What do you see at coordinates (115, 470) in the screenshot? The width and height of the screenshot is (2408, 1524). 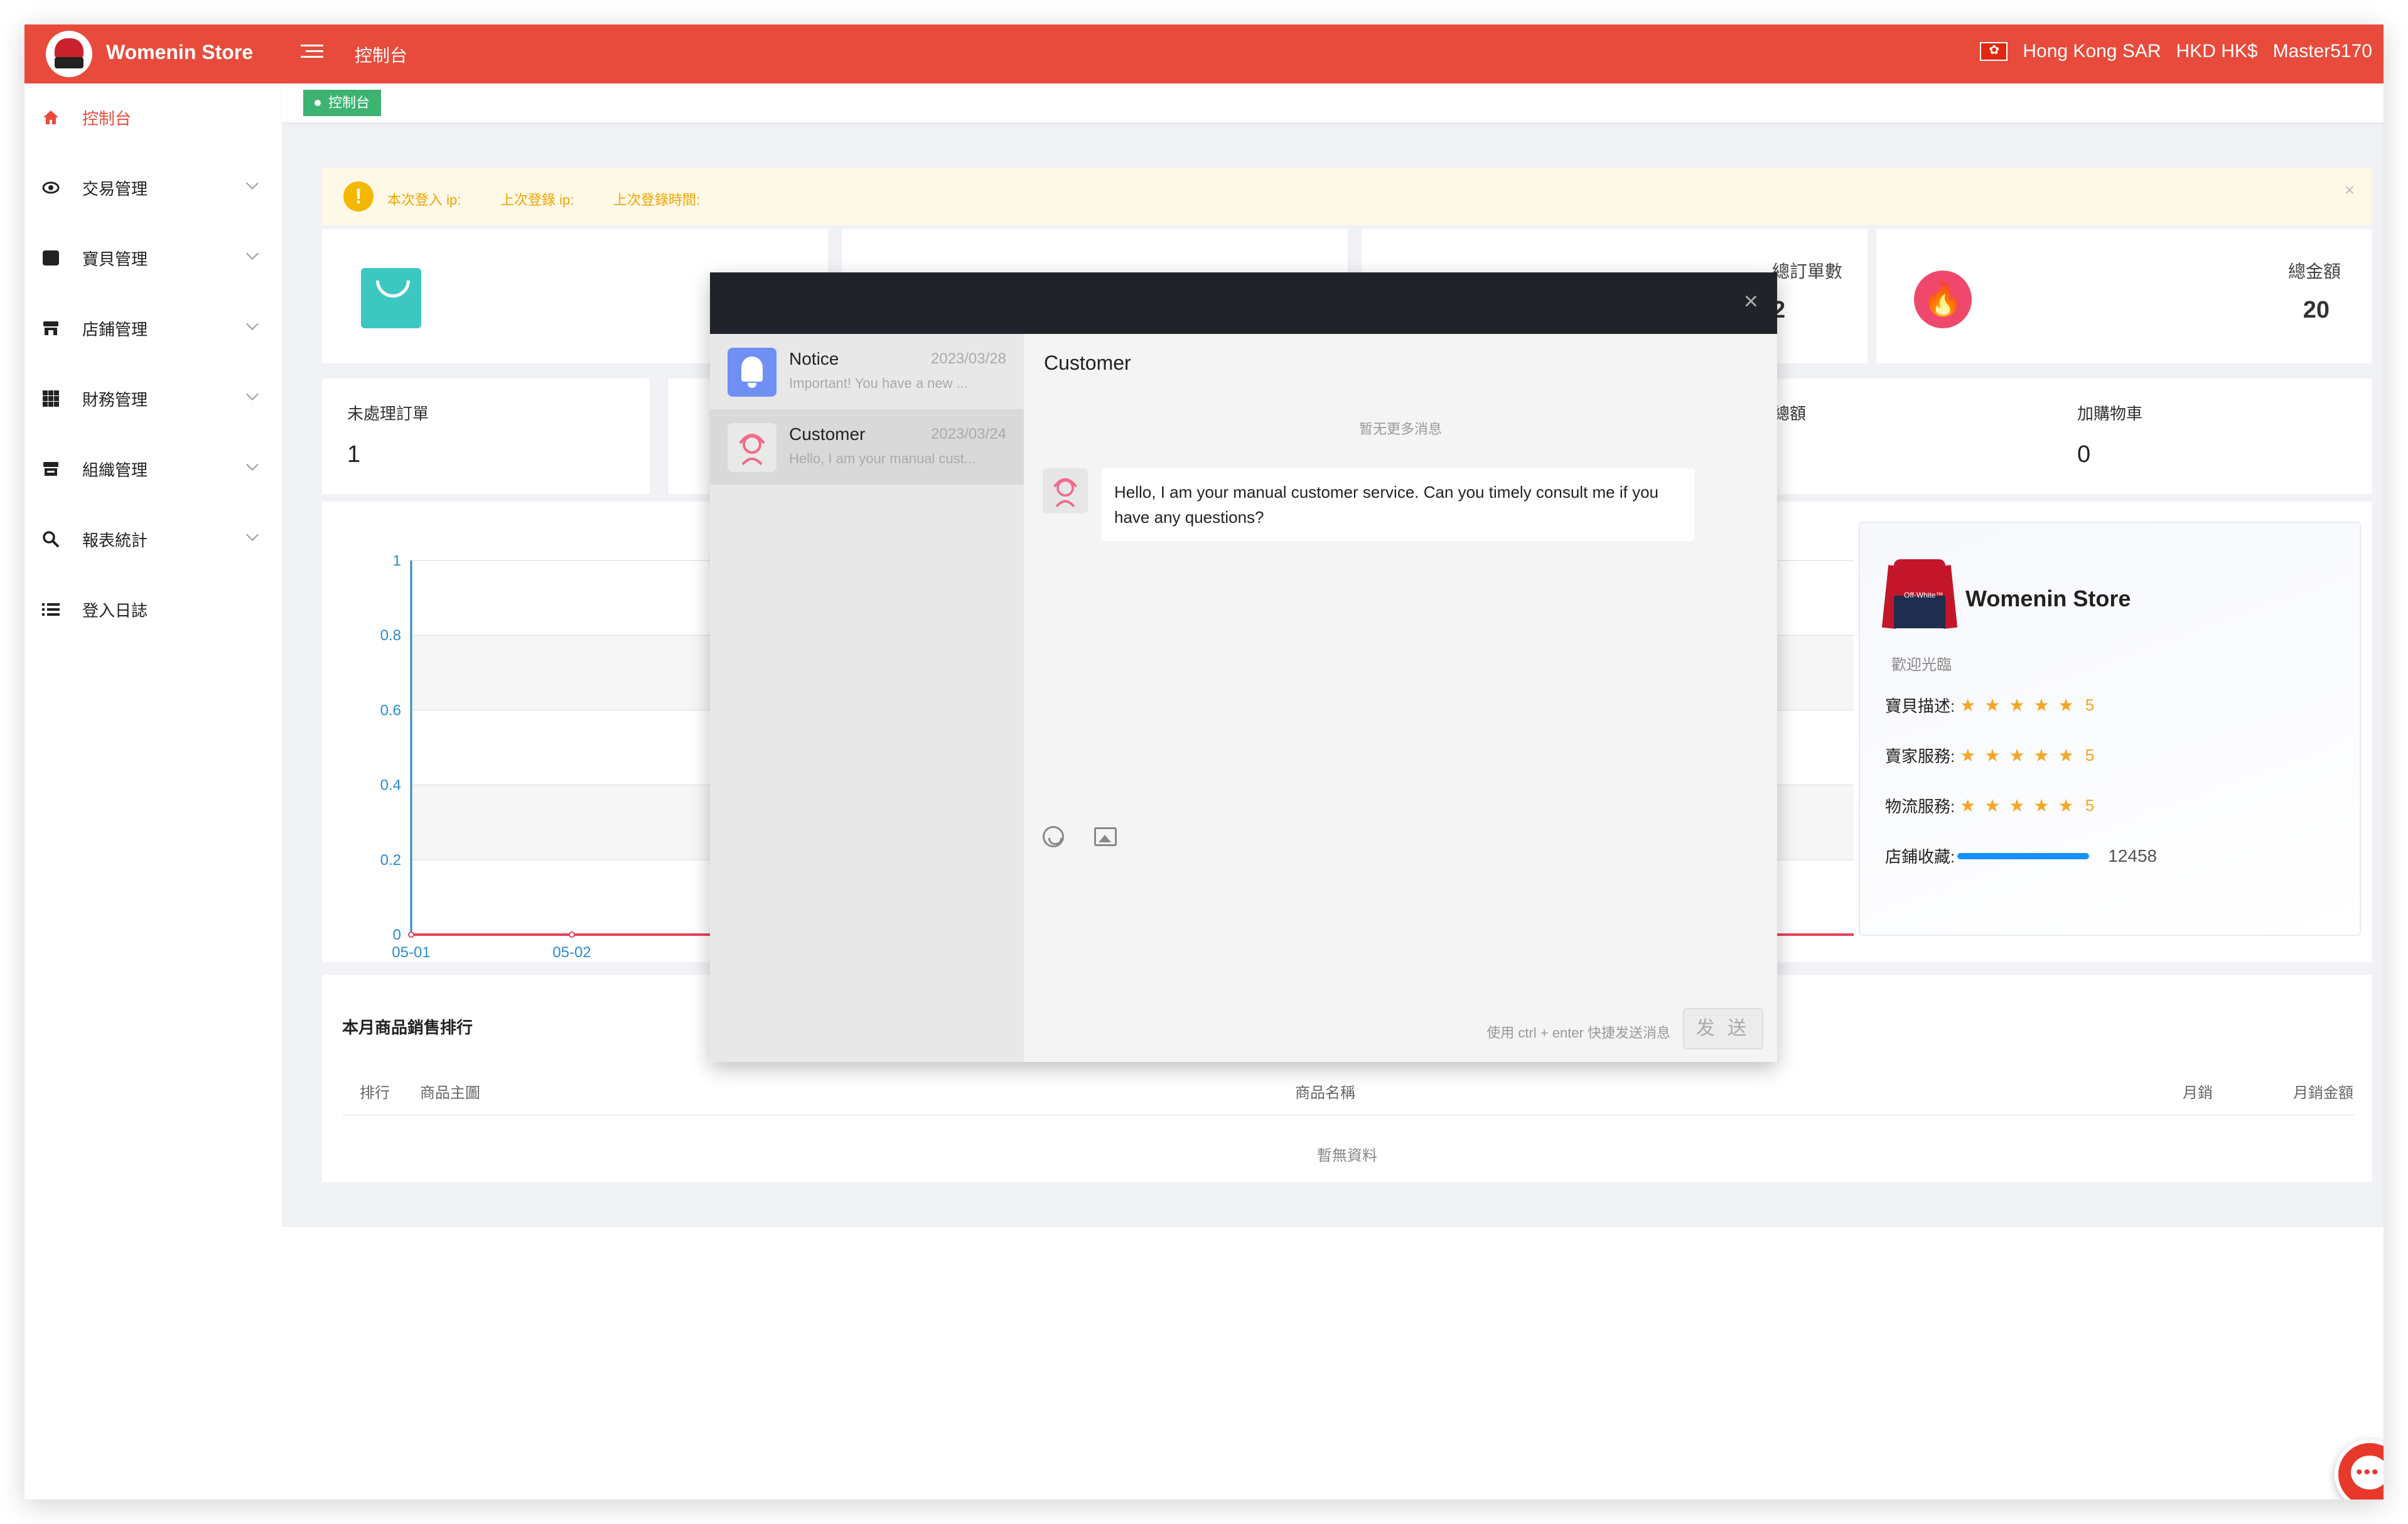 I see `sidebar-item-label: 組織管理` at bounding box center [115, 470].